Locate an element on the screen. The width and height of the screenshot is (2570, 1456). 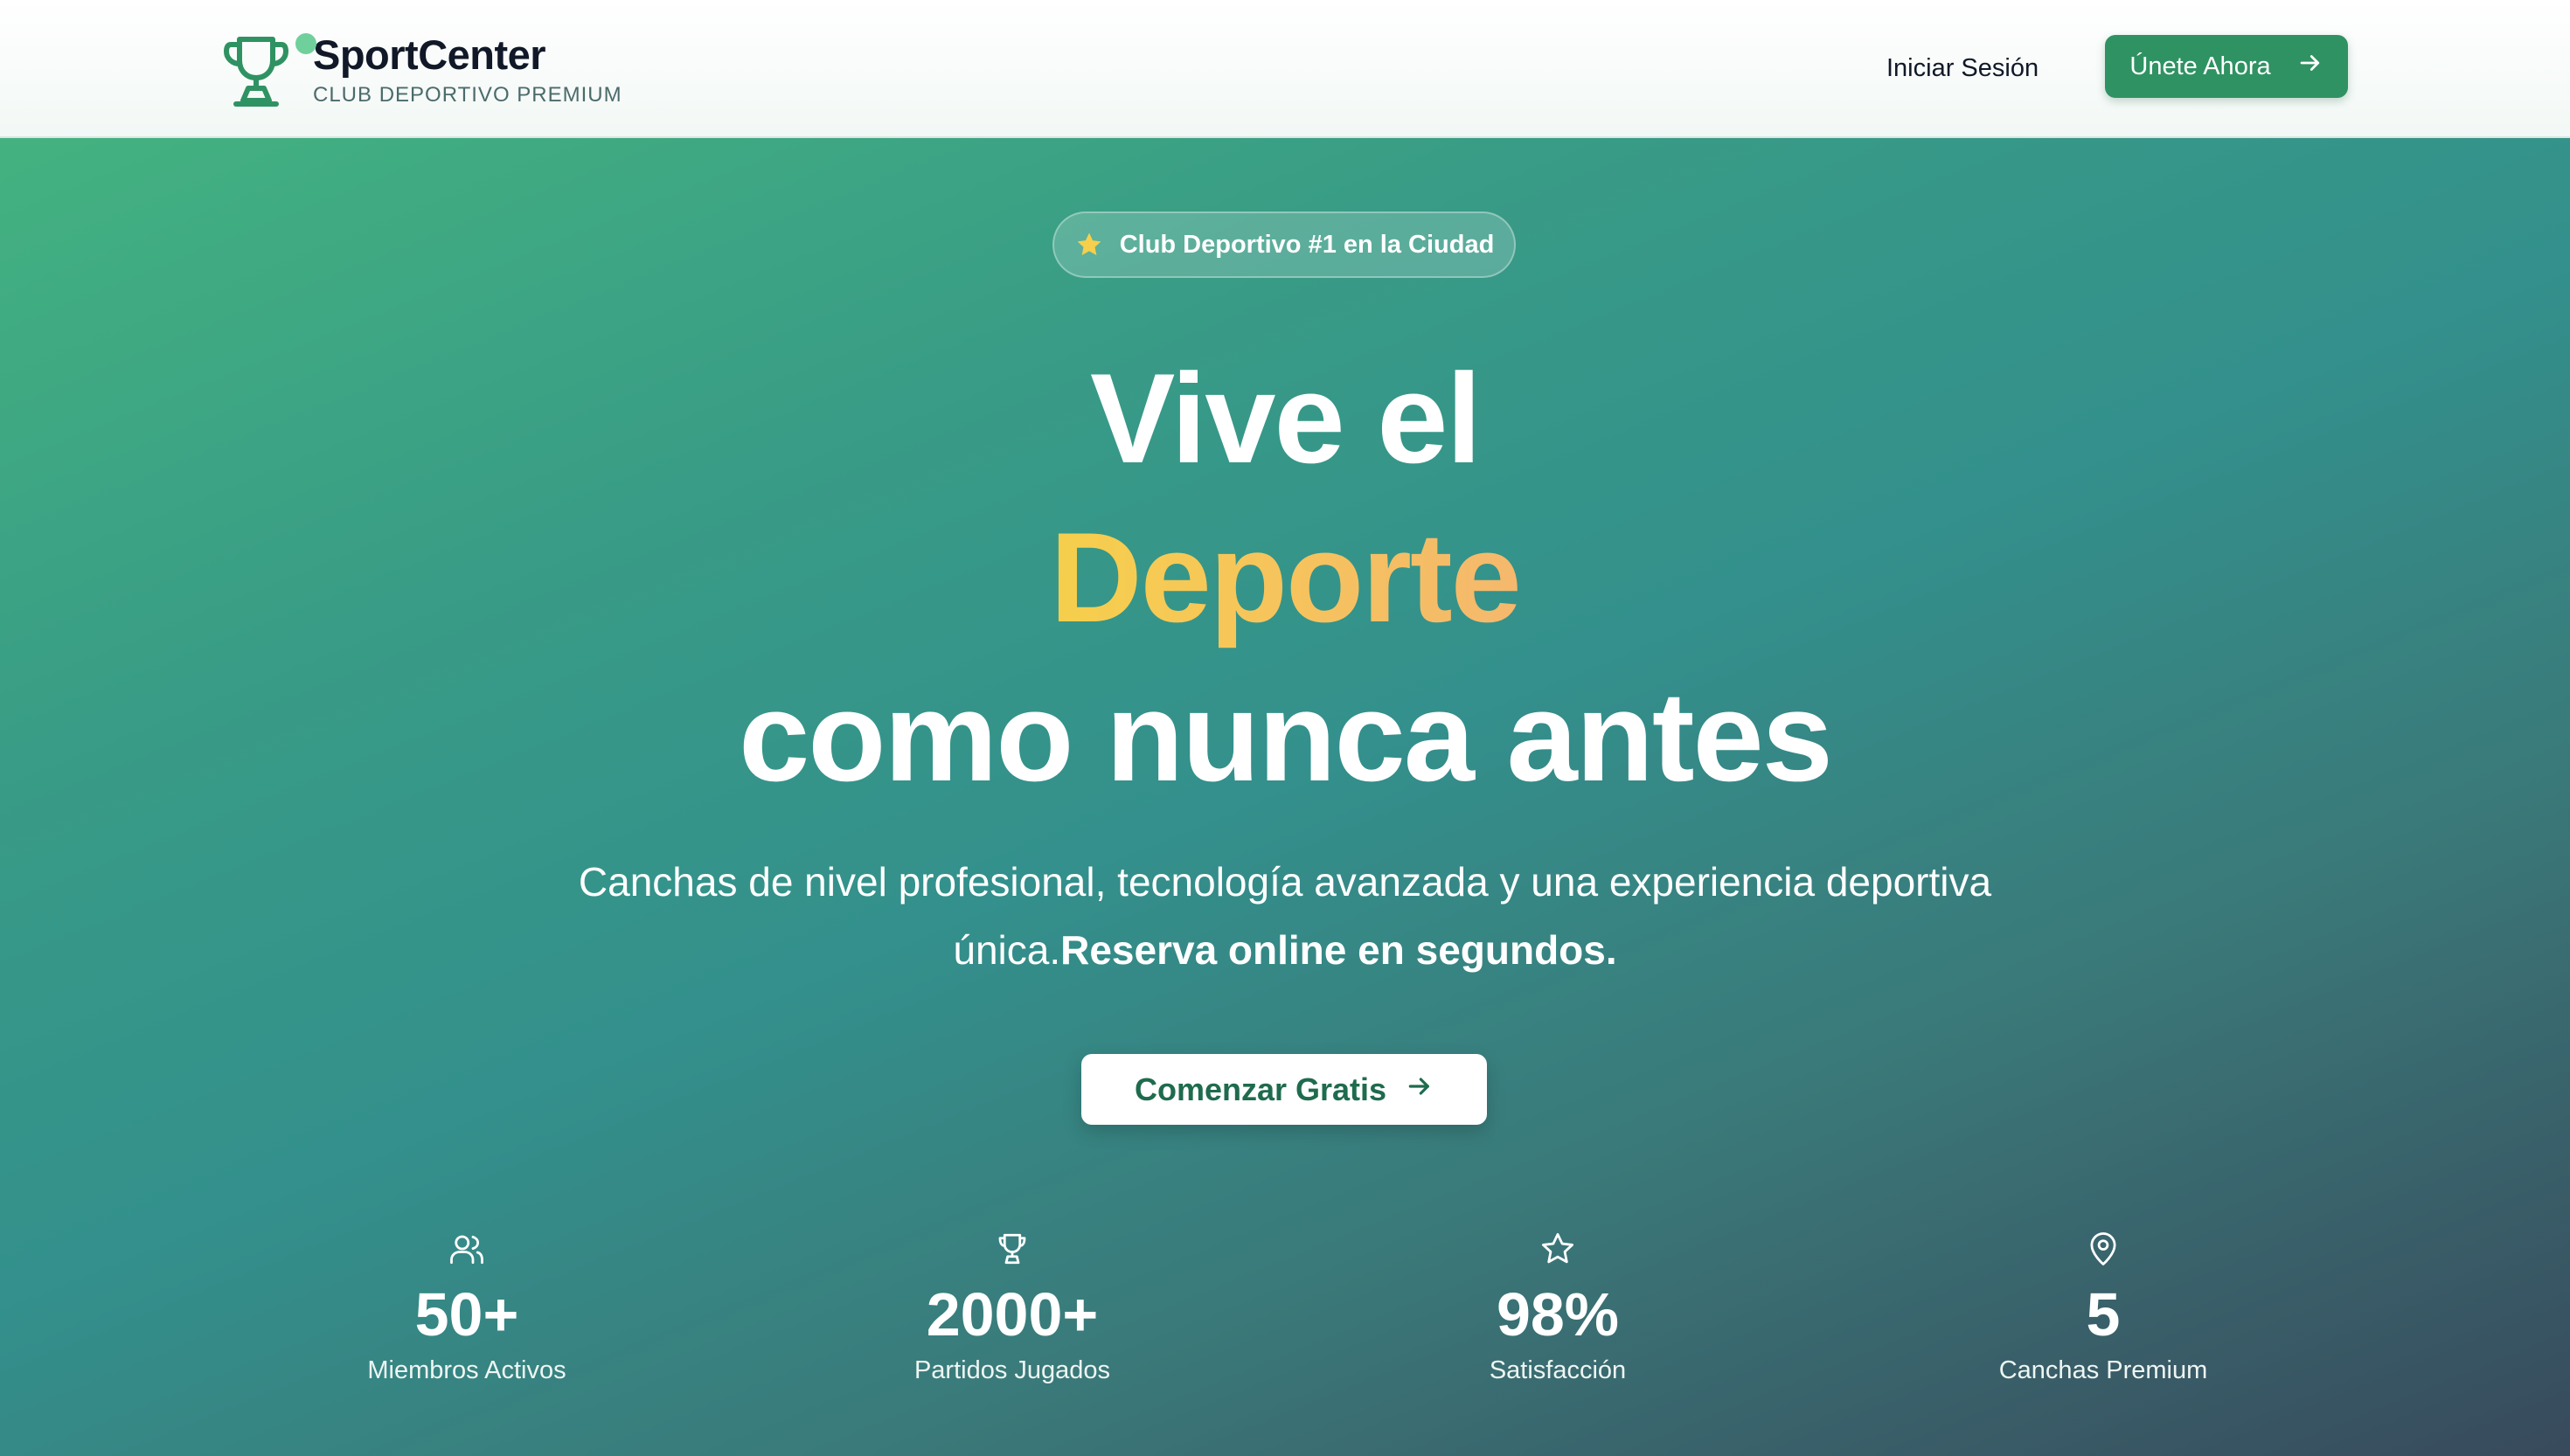
start-free-button: Comenzar Gratis is located at coordinates (1284, 1089).